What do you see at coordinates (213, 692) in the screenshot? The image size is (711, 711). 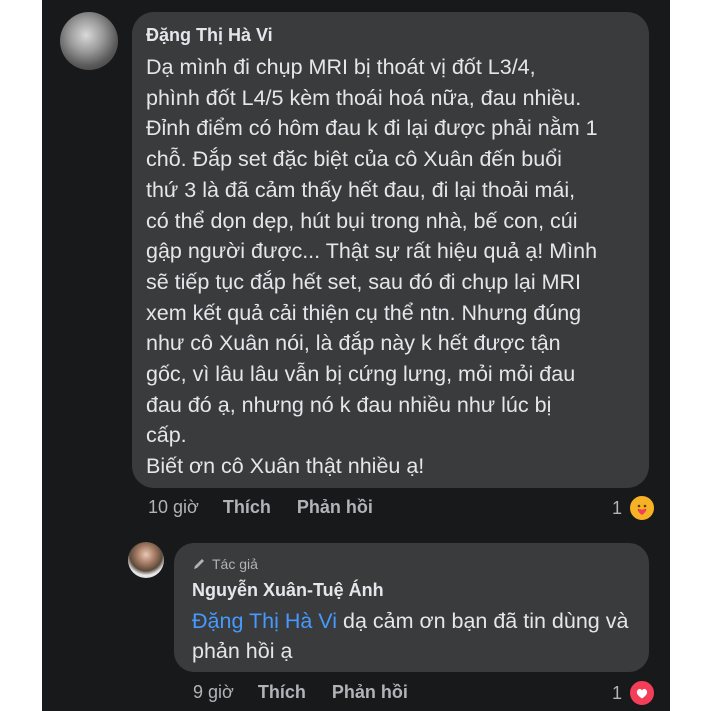 I see `reply-time: 9 giờ` at bounding box center [213, 692].